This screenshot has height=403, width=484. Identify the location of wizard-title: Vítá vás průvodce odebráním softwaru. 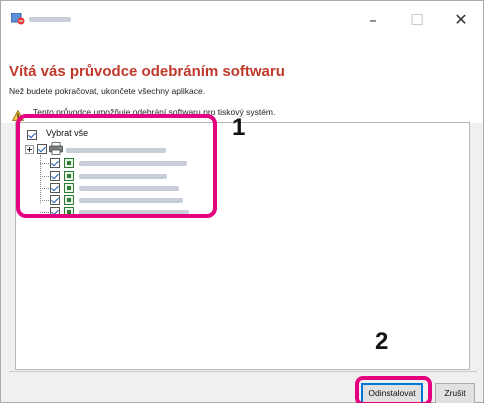
(147, 71).